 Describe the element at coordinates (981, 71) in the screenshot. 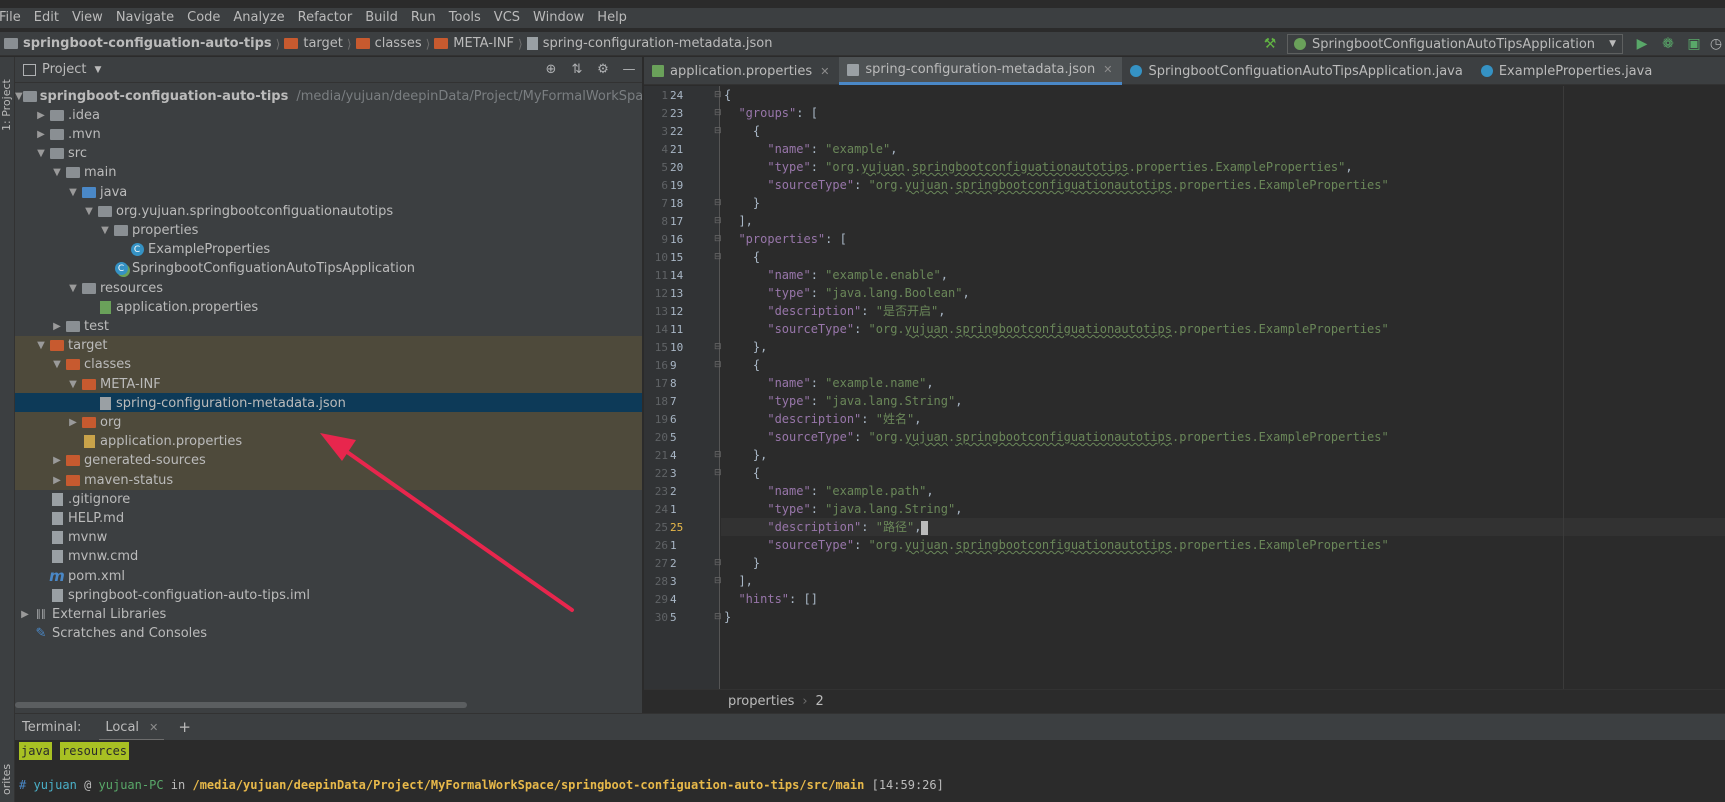

I see `editor-tab: spring-configuration-metadata.json ✕` at that location.